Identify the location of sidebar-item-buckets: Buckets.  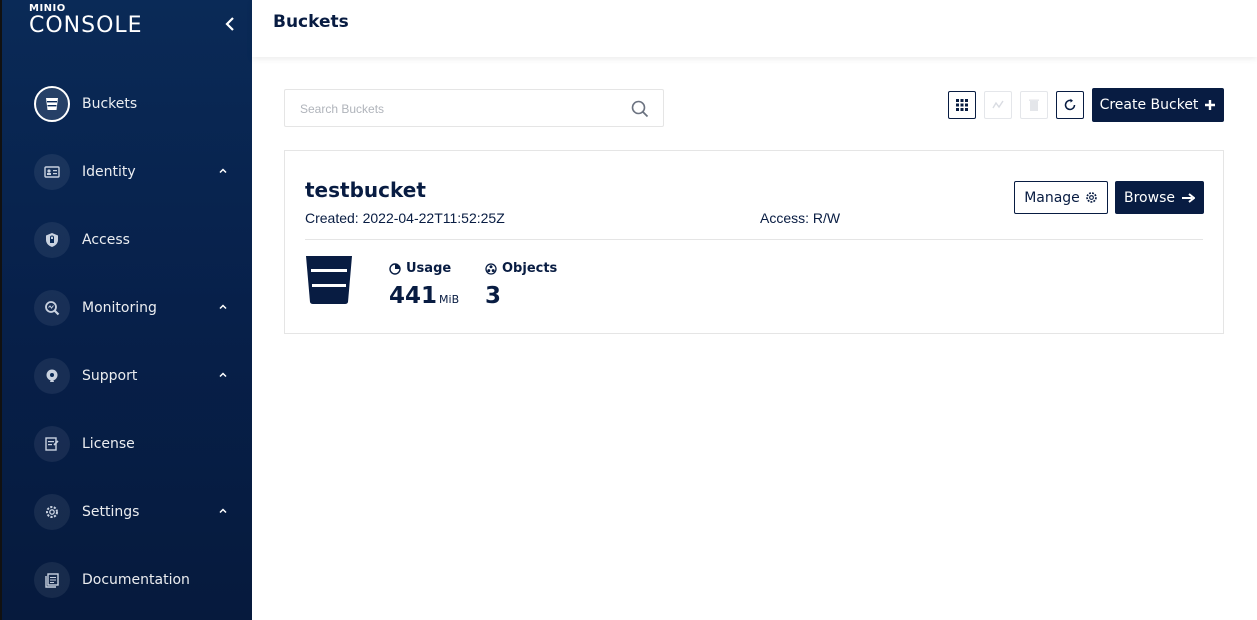
(139, 104).